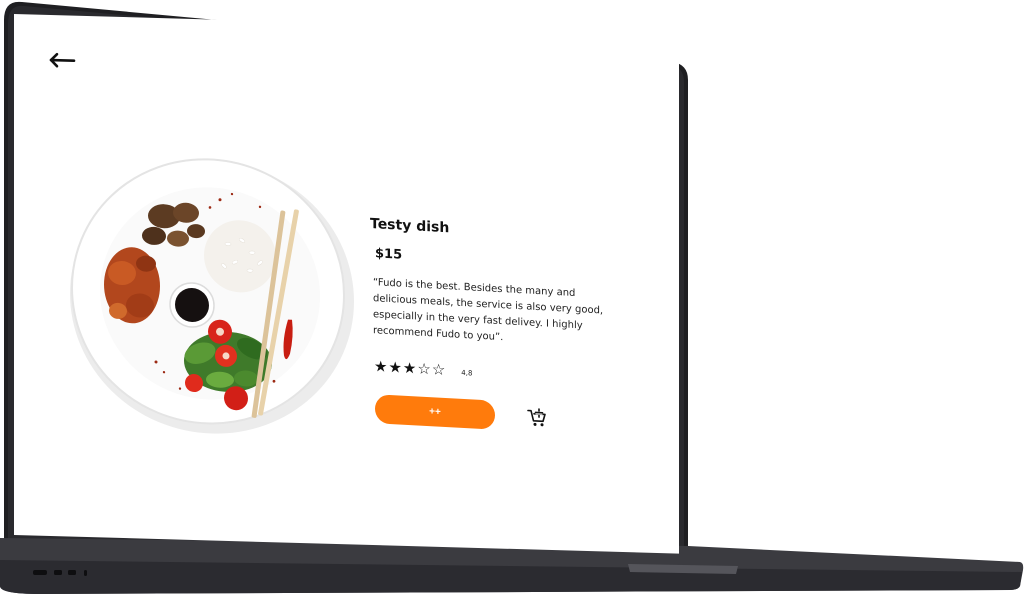 This screenshot has width=1024, height=602. What do you see at coordinates (40, 572) in the screenshot?
I see `port-usb` at bounding box center [40, 572].